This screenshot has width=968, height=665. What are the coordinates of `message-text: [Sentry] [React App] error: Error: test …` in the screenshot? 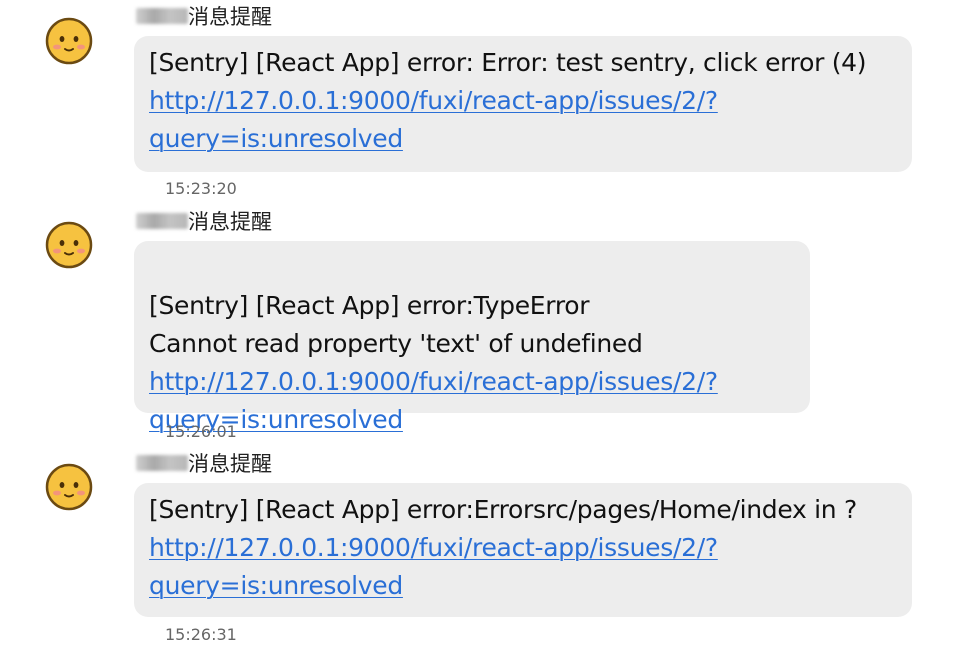 It's located at (508, 62).